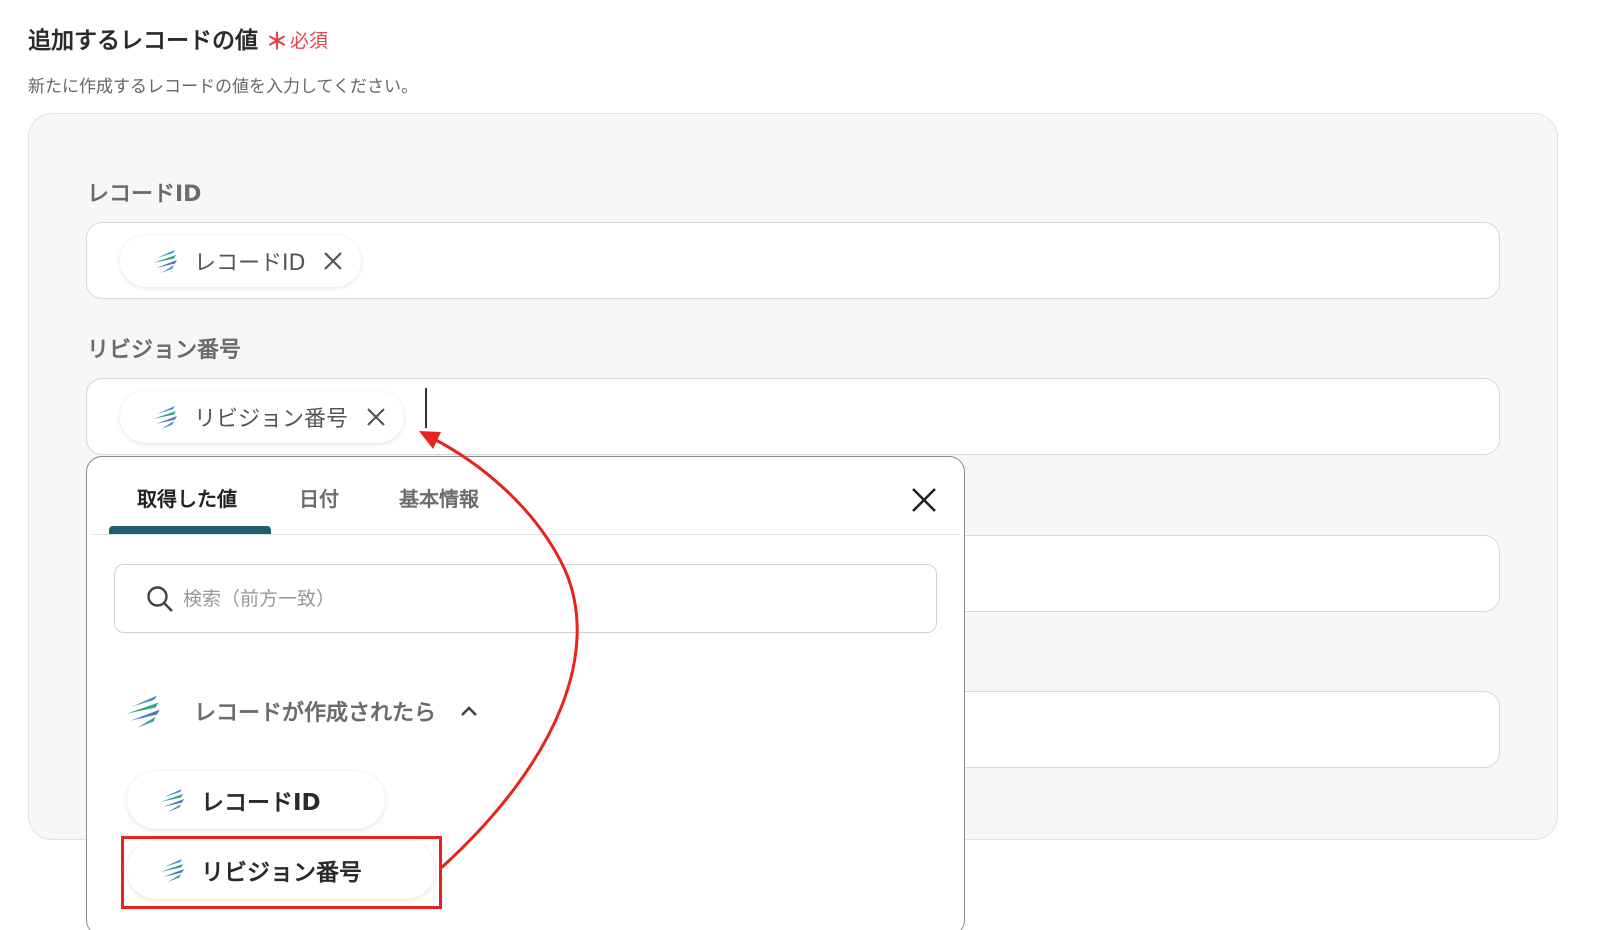  Describe the element at coordinates (261, 803) in the screenshot. I see `option-label: レコードID` at that location.